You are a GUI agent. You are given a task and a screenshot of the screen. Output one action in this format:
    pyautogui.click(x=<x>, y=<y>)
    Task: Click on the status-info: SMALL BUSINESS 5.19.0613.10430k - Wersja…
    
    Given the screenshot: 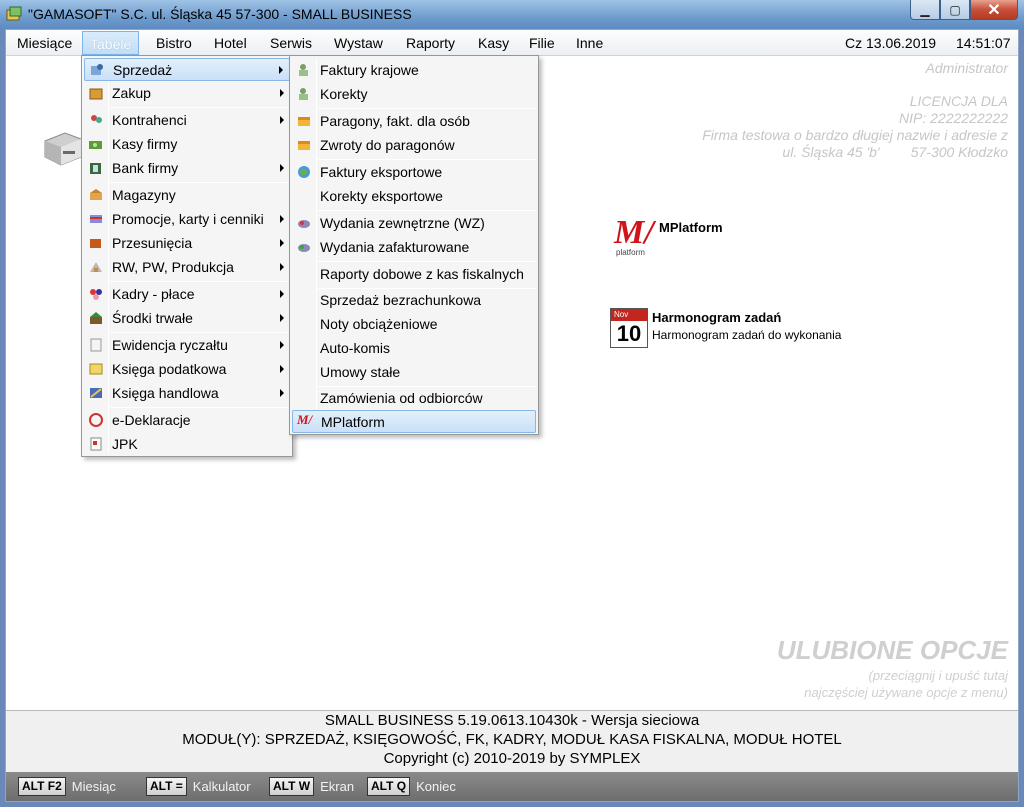 What is the action you would take?
    pyautogui.click(x=512, y=741)
    